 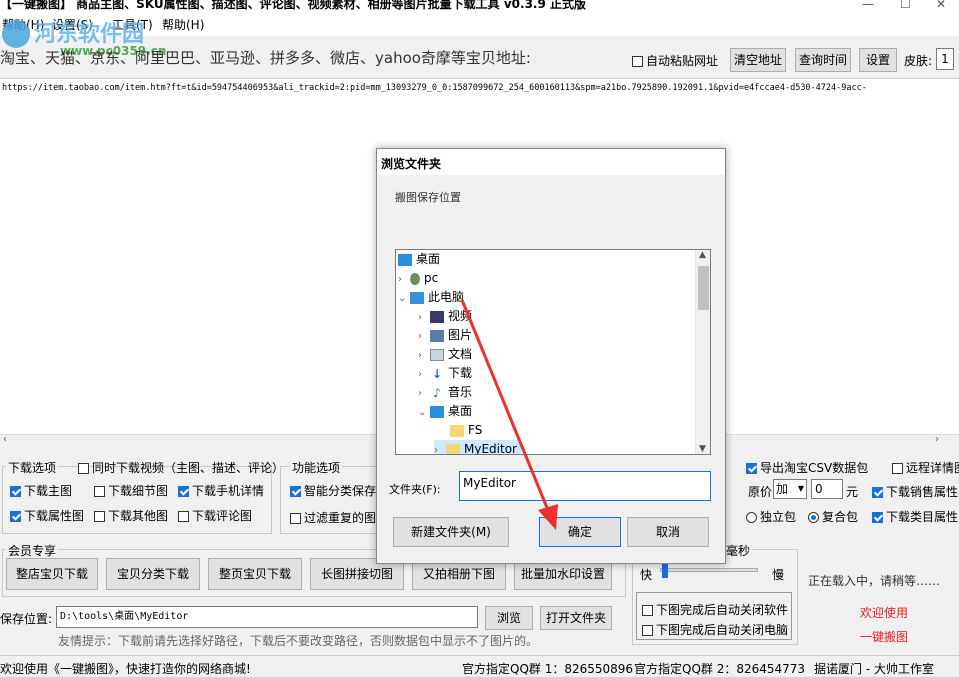 I want to click on annotation-arrow, so click(x=509, y=414).